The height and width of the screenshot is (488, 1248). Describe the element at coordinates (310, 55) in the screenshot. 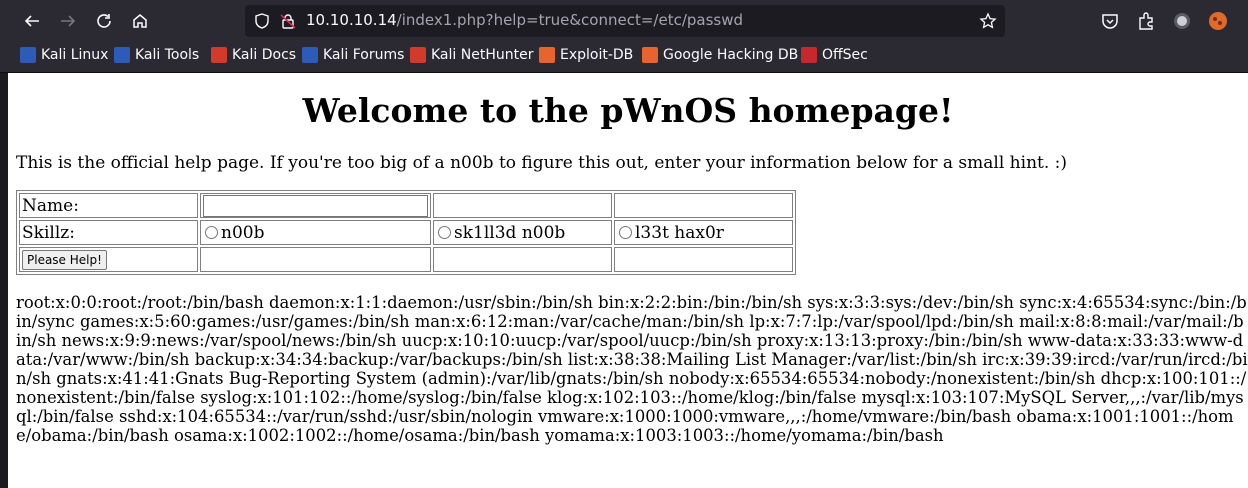

I see `kali-forums-icon` at that location.